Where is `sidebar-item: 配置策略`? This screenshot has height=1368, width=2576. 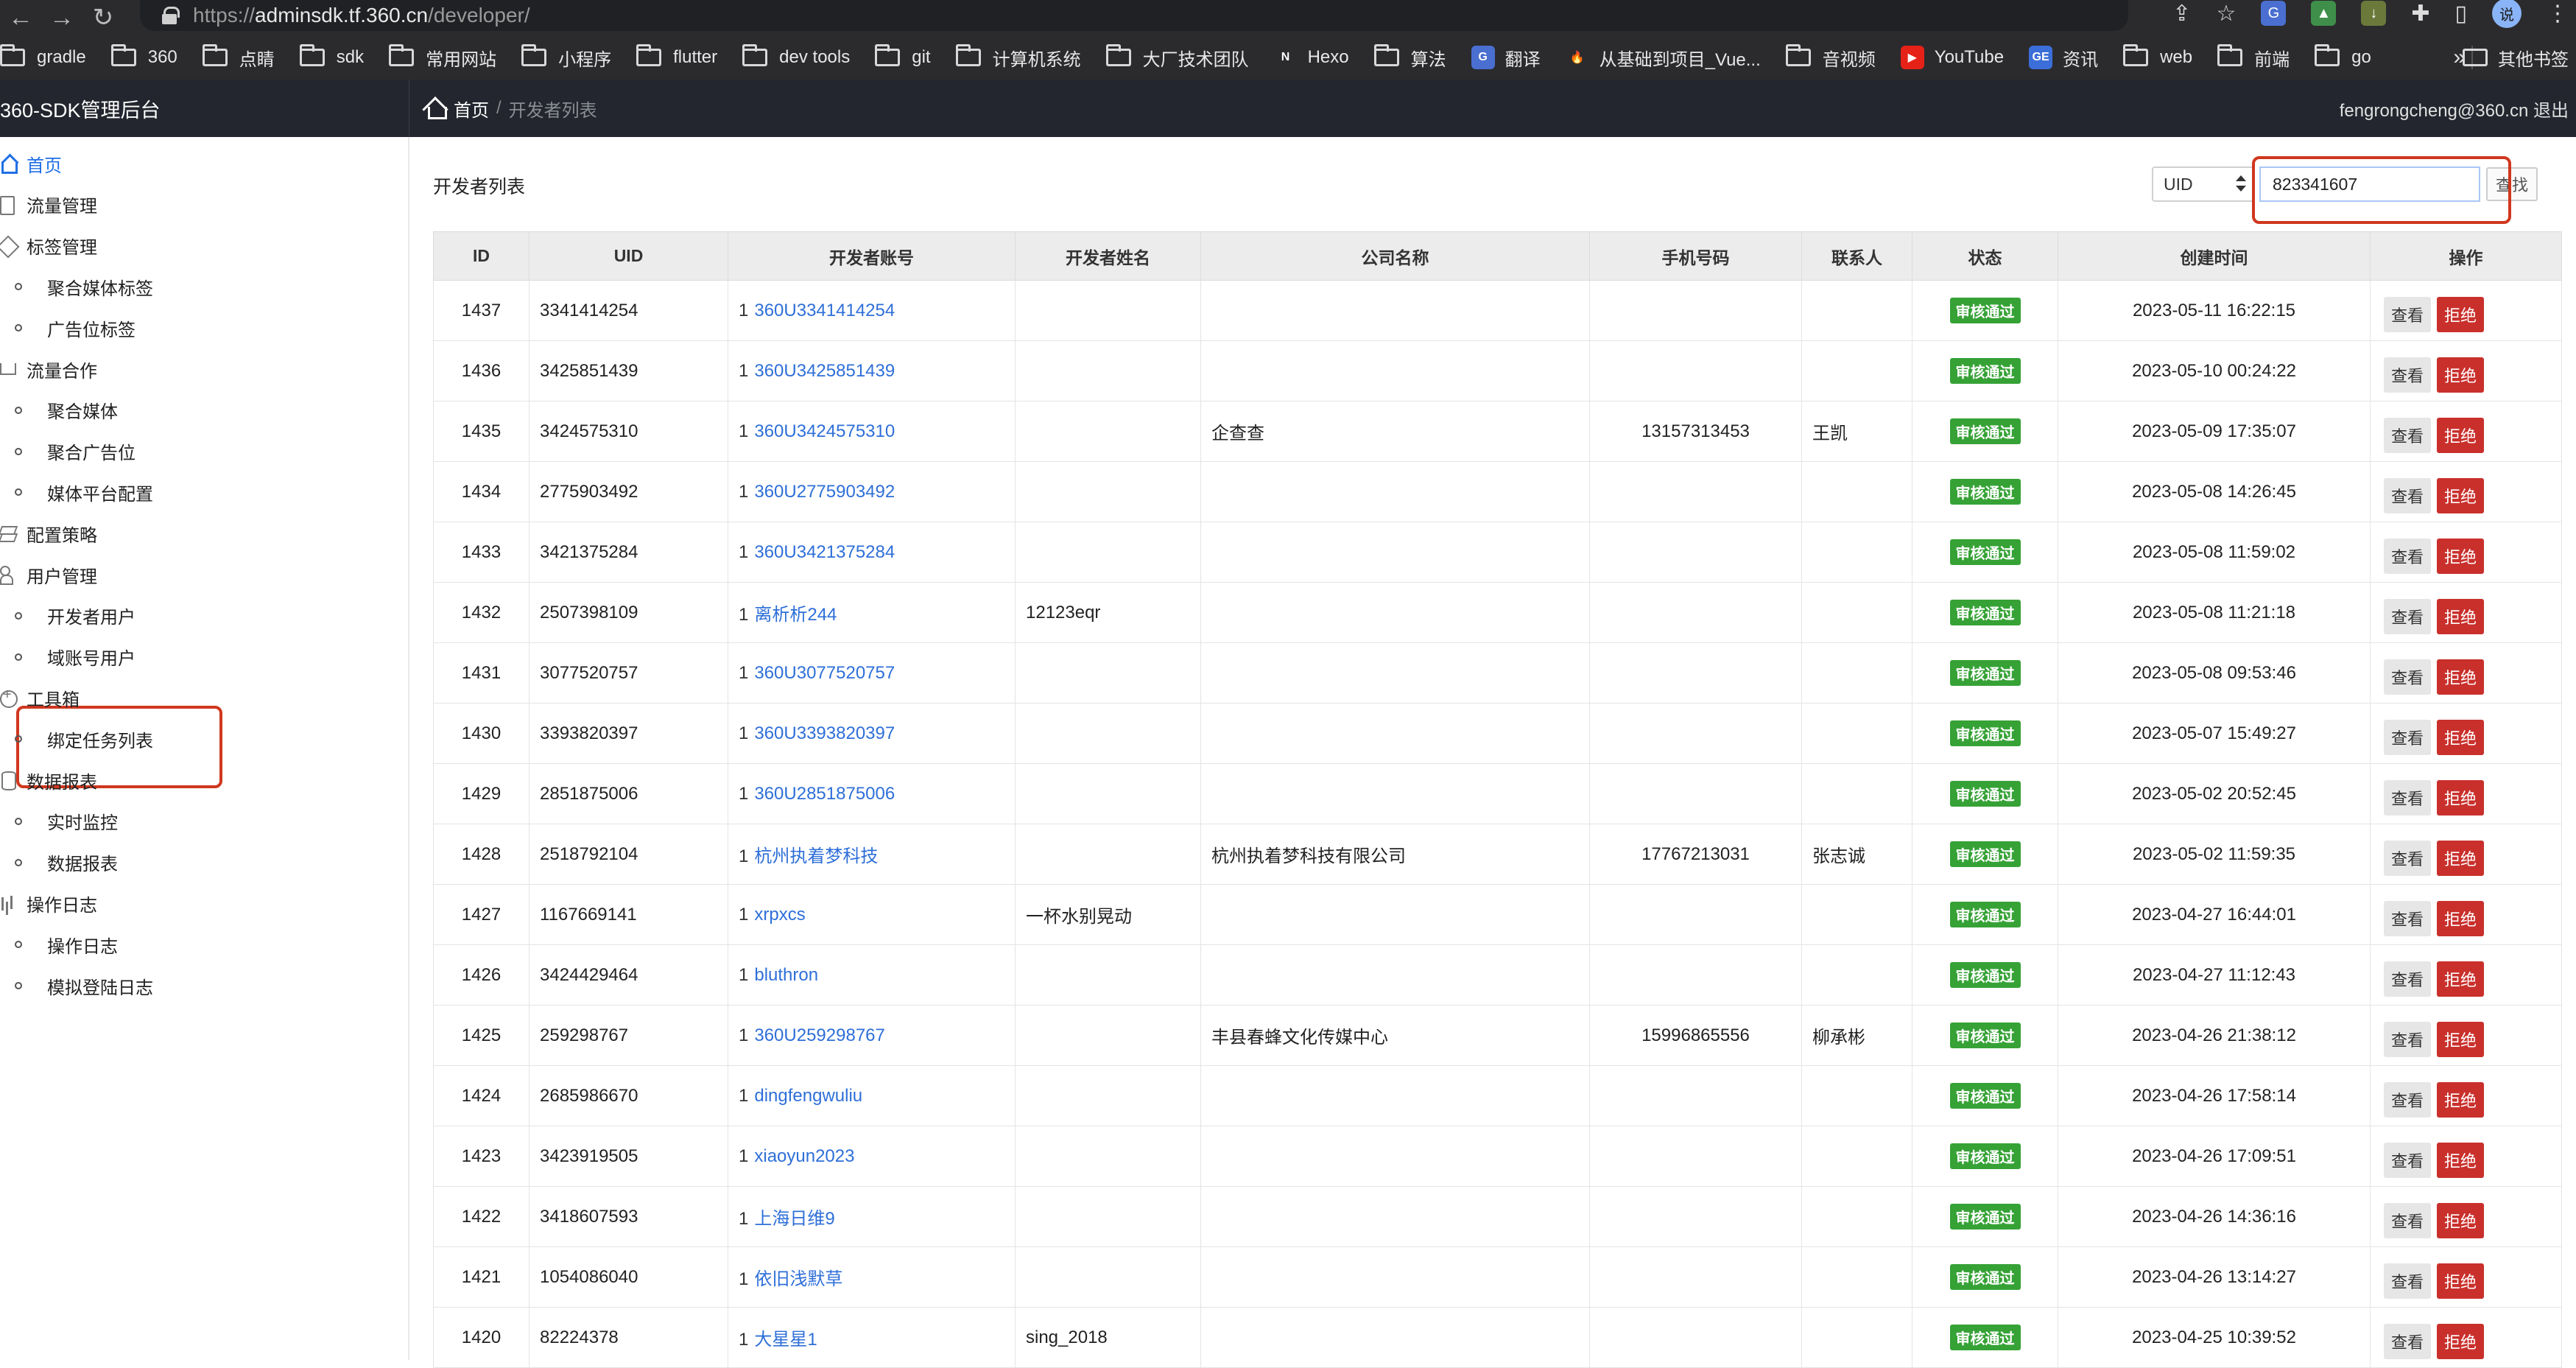 sidebar-item: 配置策略 is located at coordinates (48, 533).